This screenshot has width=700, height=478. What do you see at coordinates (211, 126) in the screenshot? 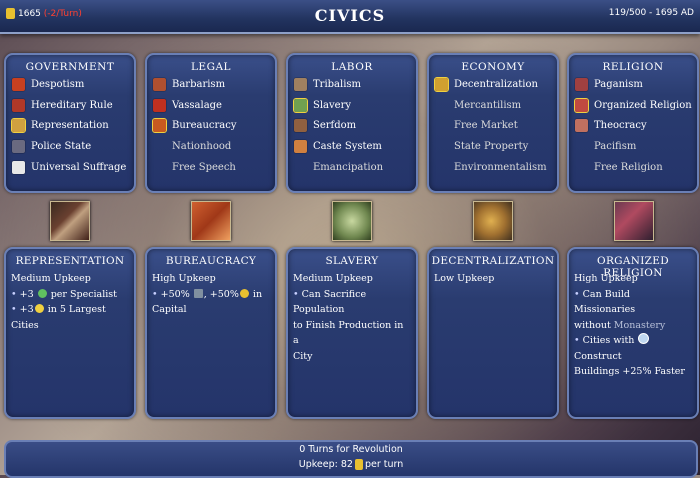
I see `civic-bureaucracy: Bureaucracy` at bounding box center [211, 126].